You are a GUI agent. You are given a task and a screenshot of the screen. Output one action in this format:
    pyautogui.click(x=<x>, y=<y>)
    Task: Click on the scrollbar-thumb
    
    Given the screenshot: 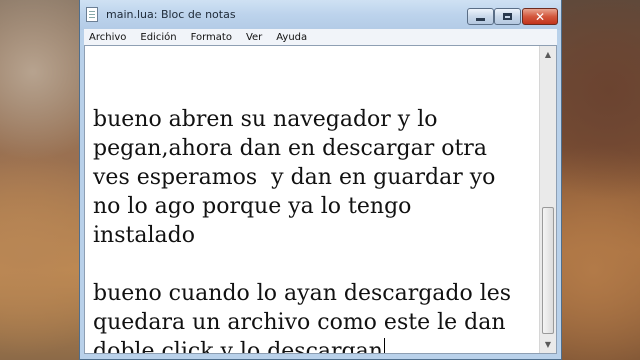 What is the action you would take?
    pyautogui.click(x=548, y=270)
    